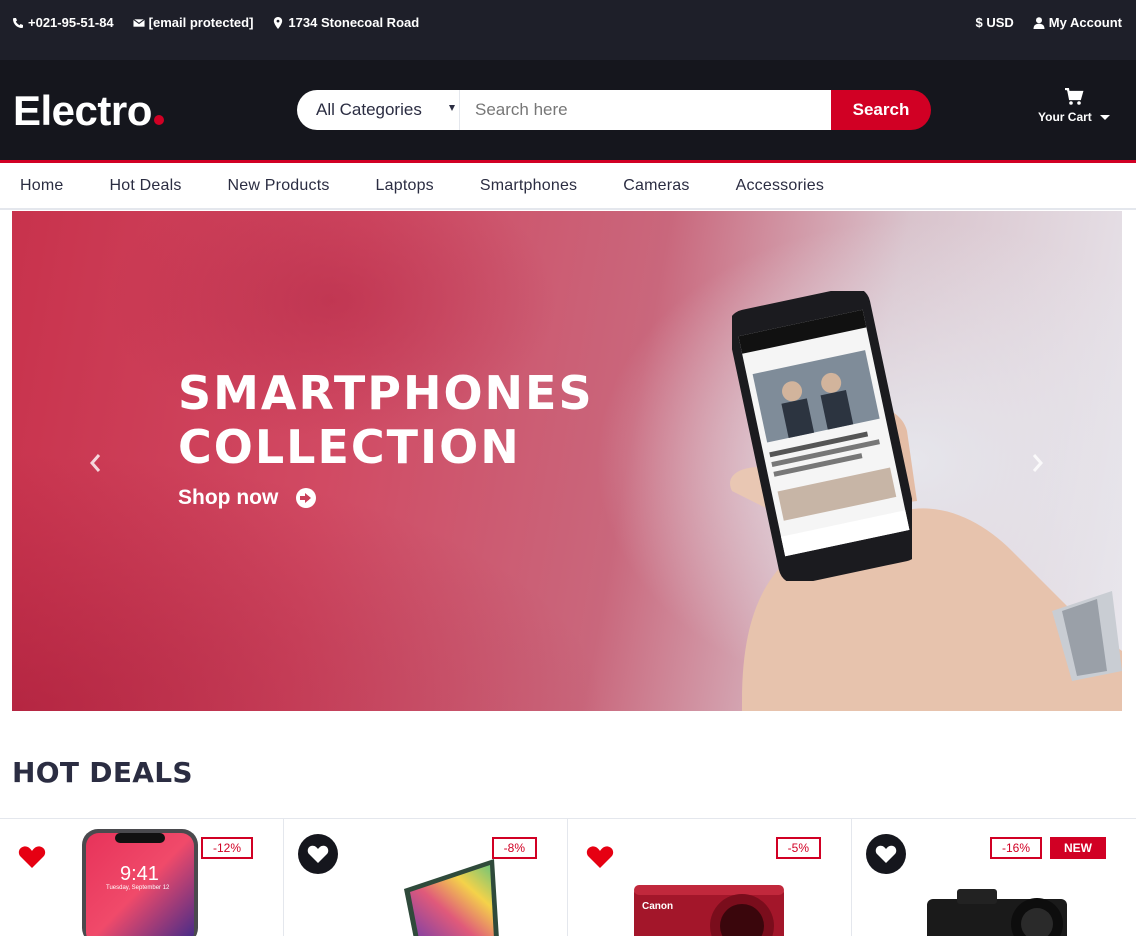  Describe the element at coordinates (1047, 848) in the screenshot. I see `badges: -16% NEW` at that location.